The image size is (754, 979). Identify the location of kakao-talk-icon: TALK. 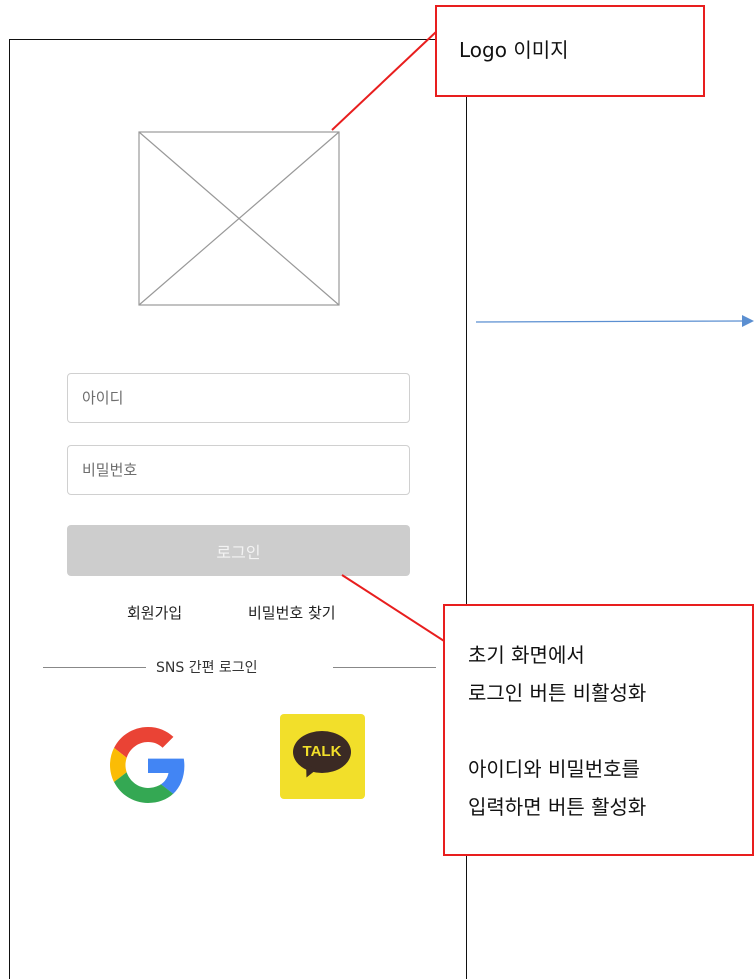
(322, 756).